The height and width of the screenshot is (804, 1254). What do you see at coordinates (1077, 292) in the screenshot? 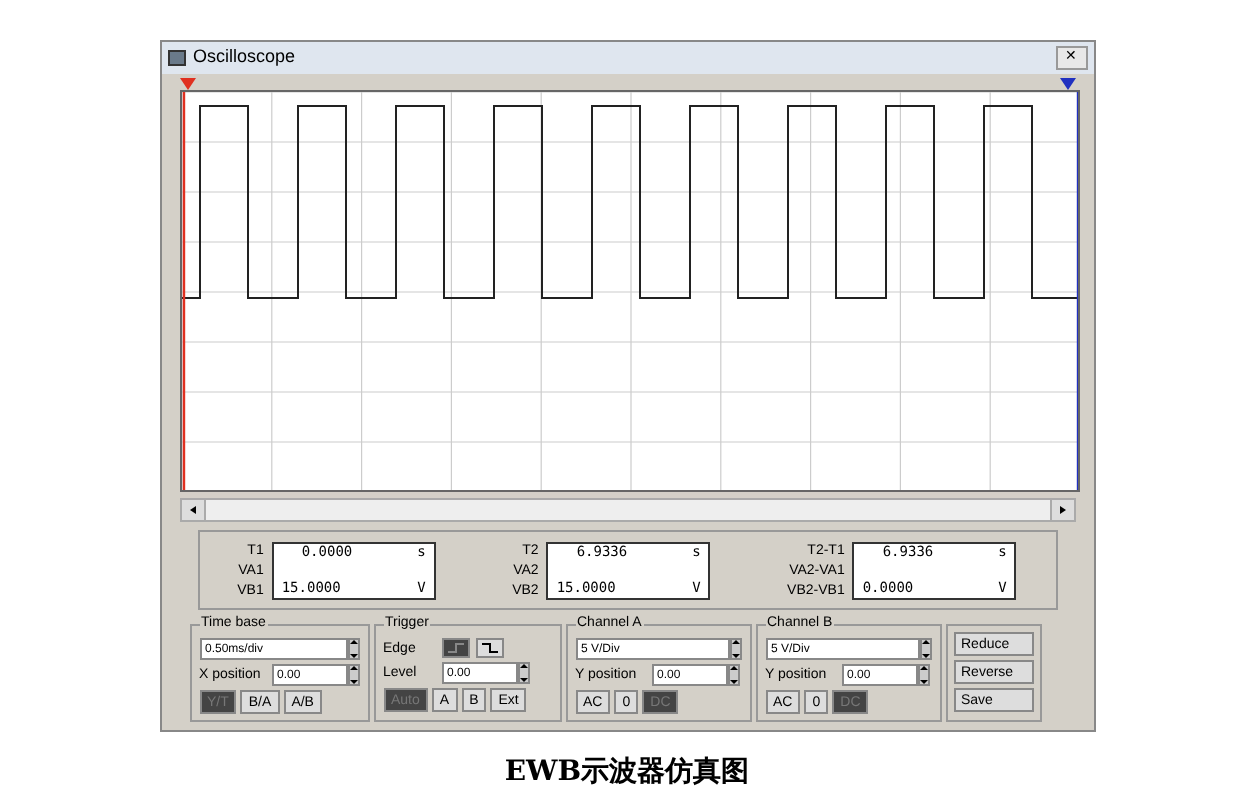
I see `cursor-two-line` at bounding box center [1077, 292].